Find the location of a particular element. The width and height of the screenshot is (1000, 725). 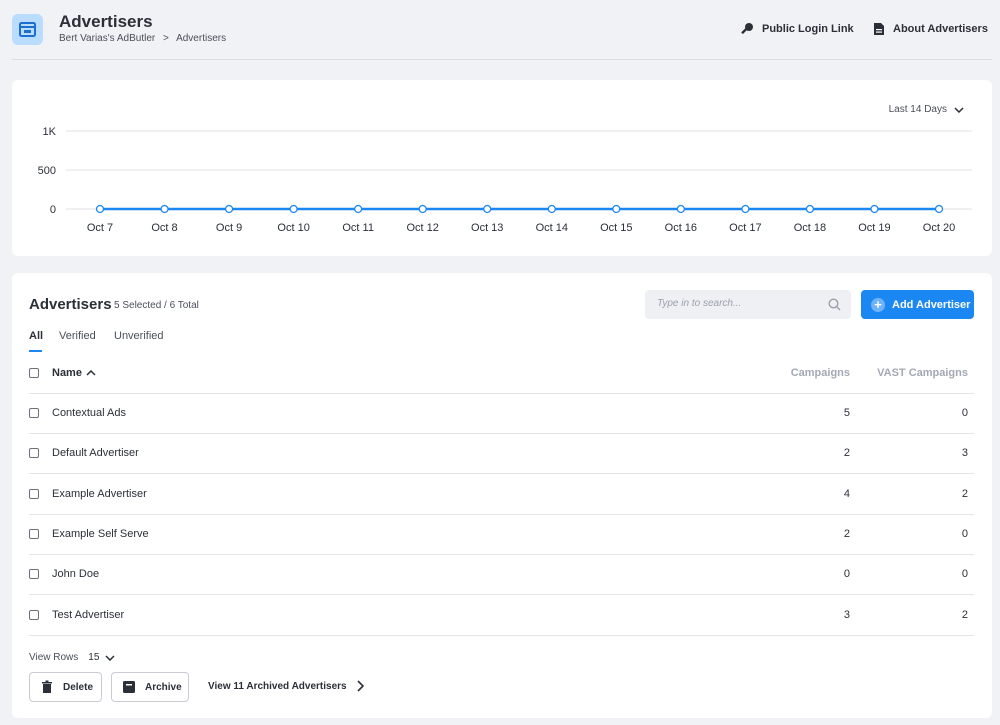

chevron-down-icon is located at coordinates (110, 657).